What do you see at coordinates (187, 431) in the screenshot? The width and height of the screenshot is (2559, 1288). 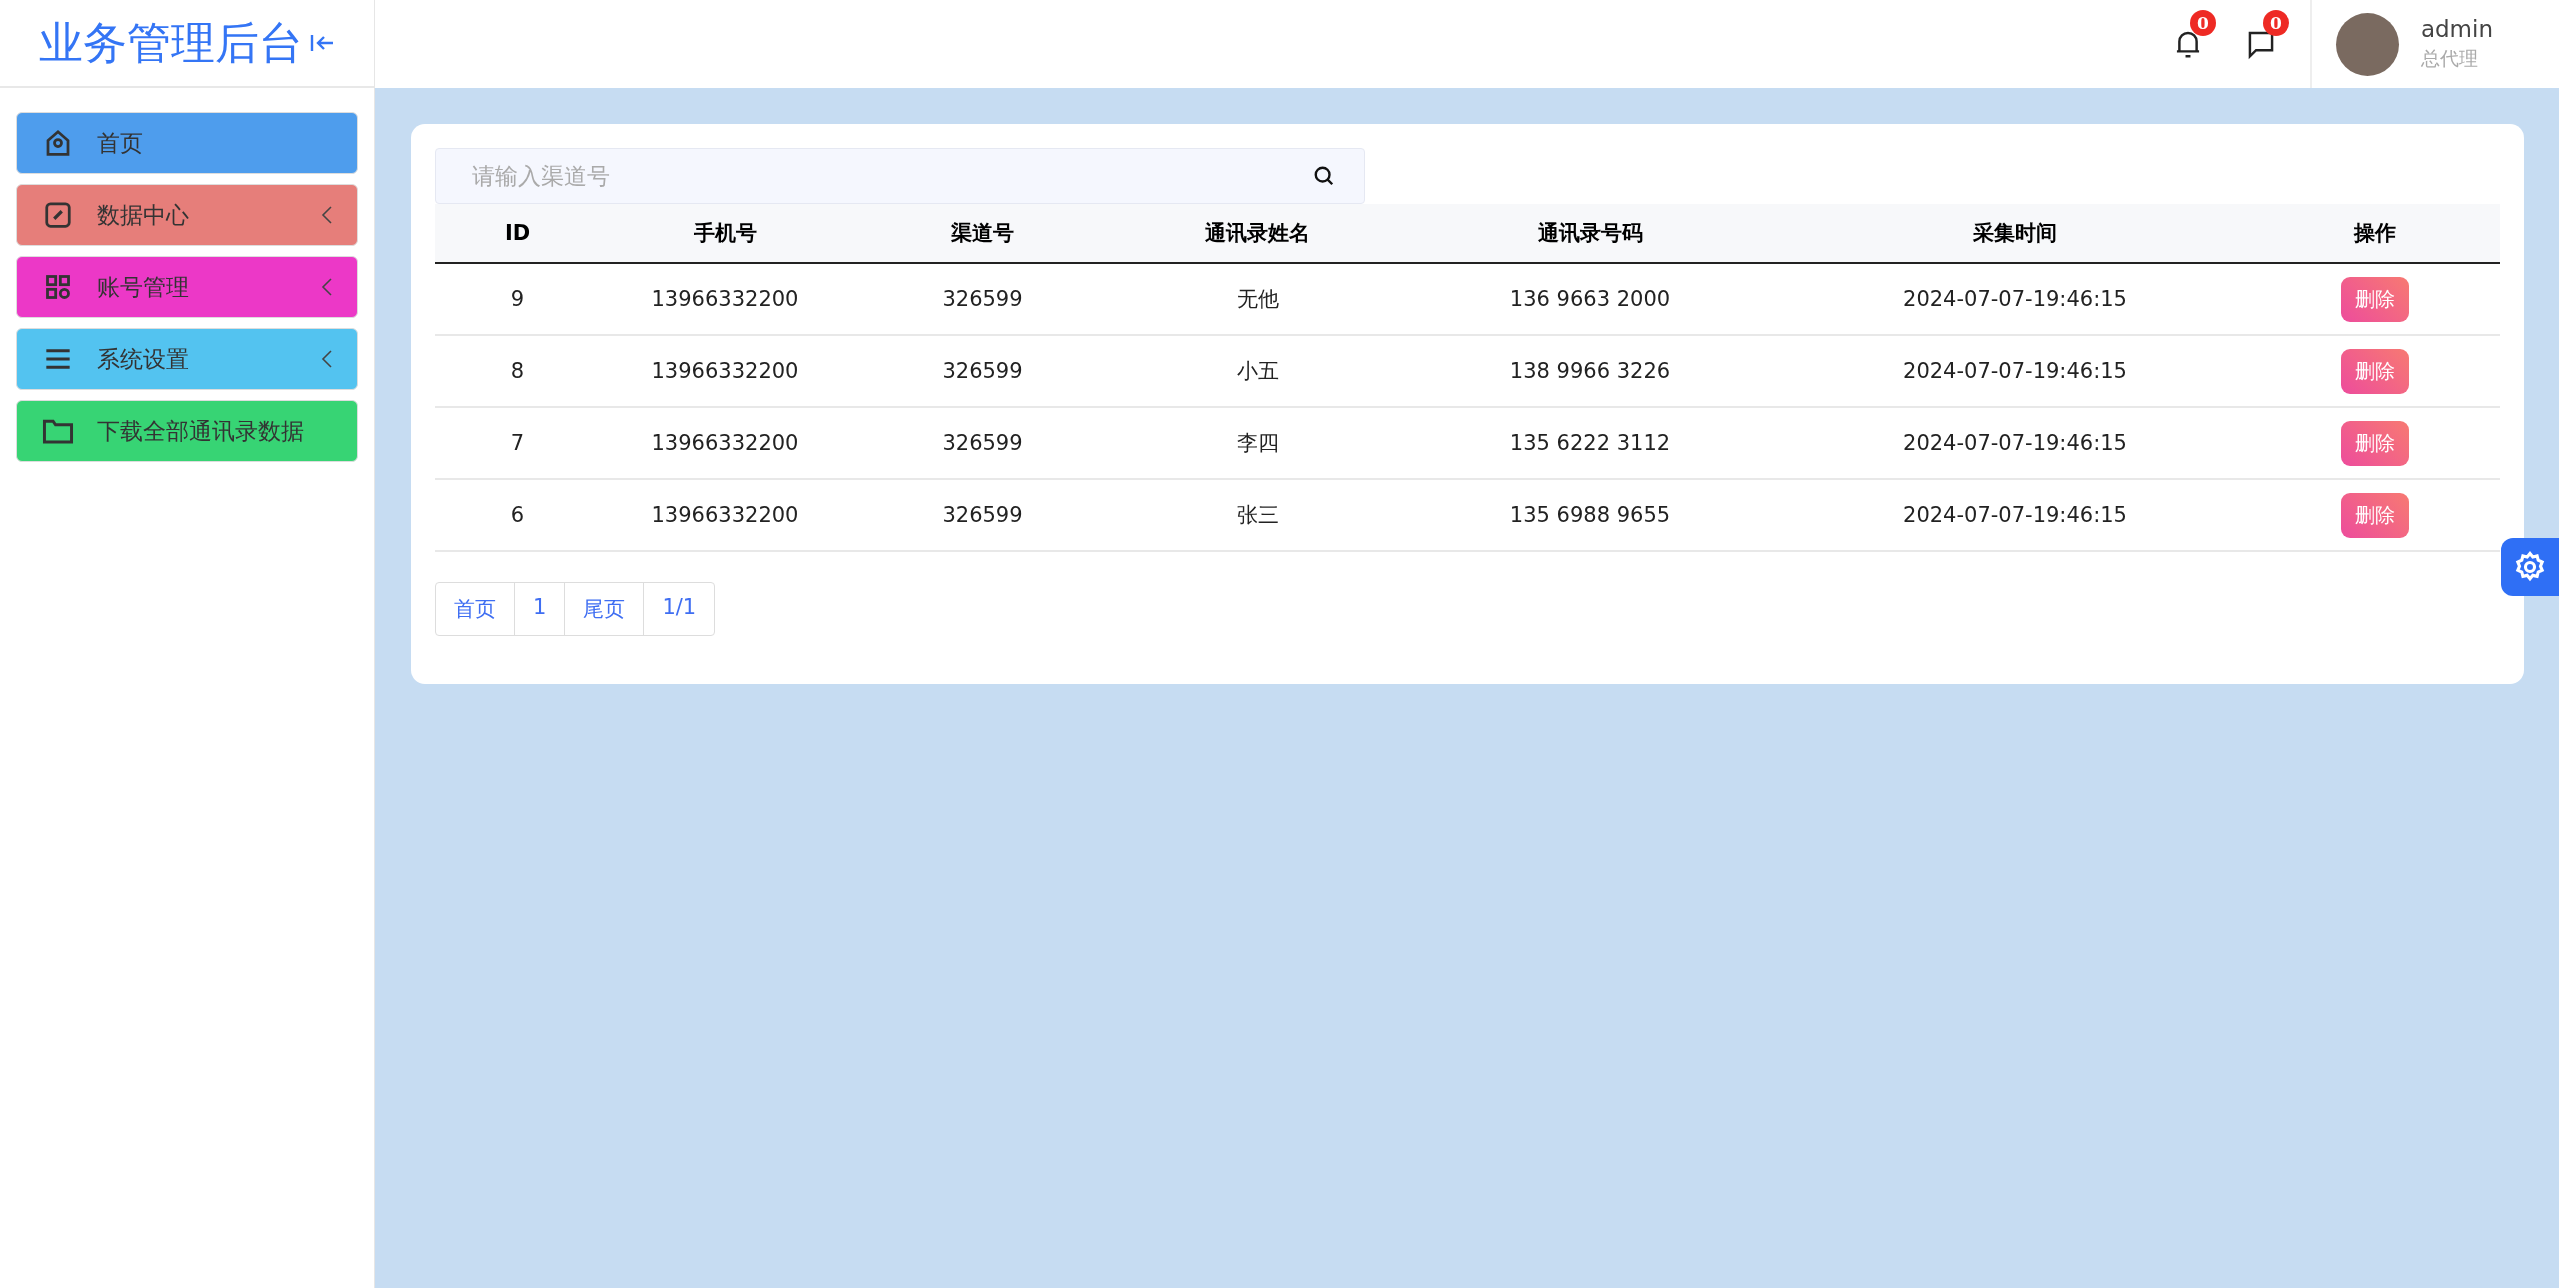 I see `menu-item: 下载全部通讯录数据` at bounding box center [187, 431].